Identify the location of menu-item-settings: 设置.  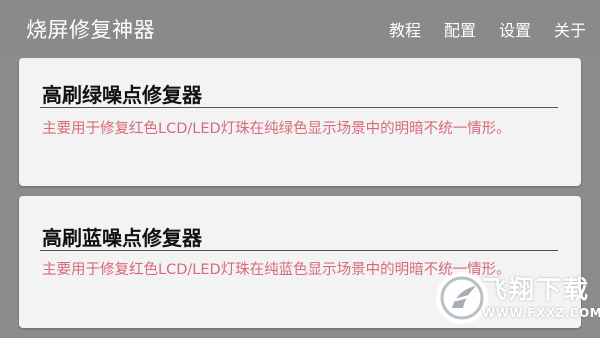
(515, 29).